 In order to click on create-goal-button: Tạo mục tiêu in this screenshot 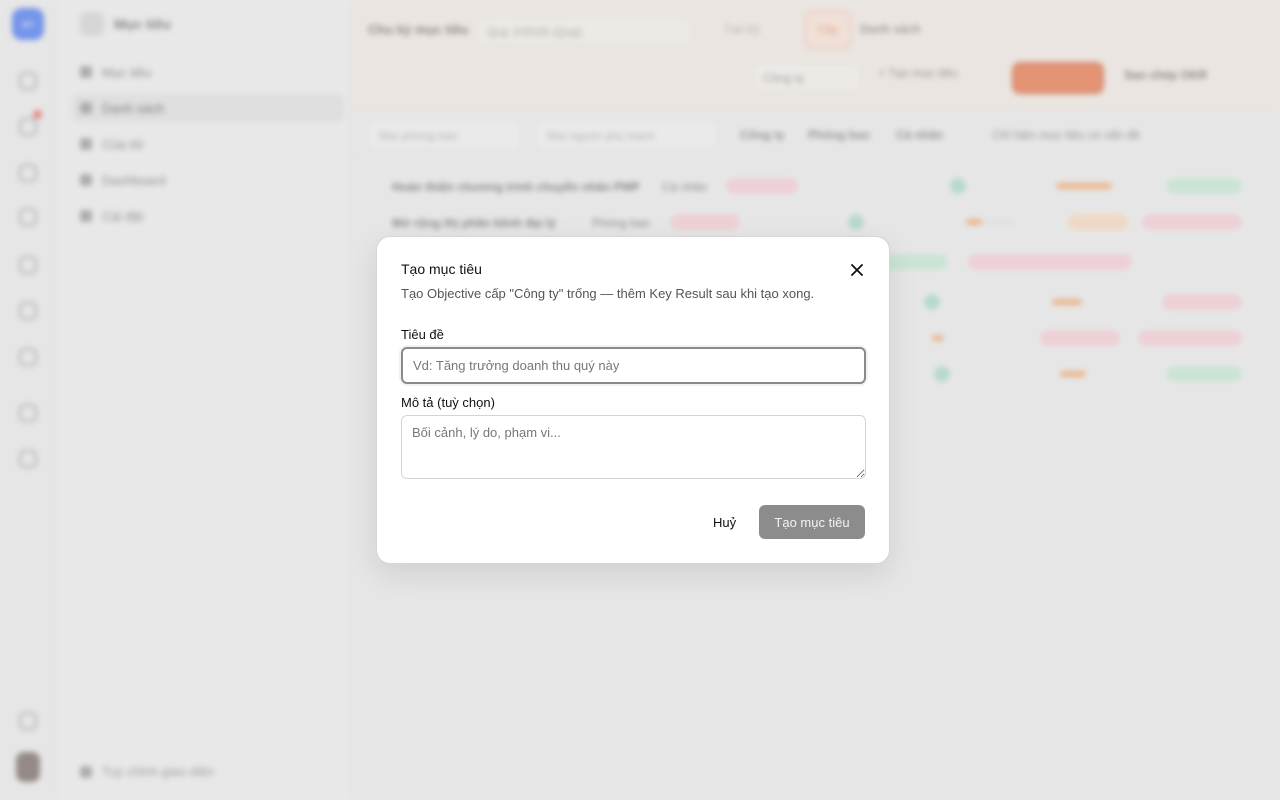, I will do `click(812, 522)`.